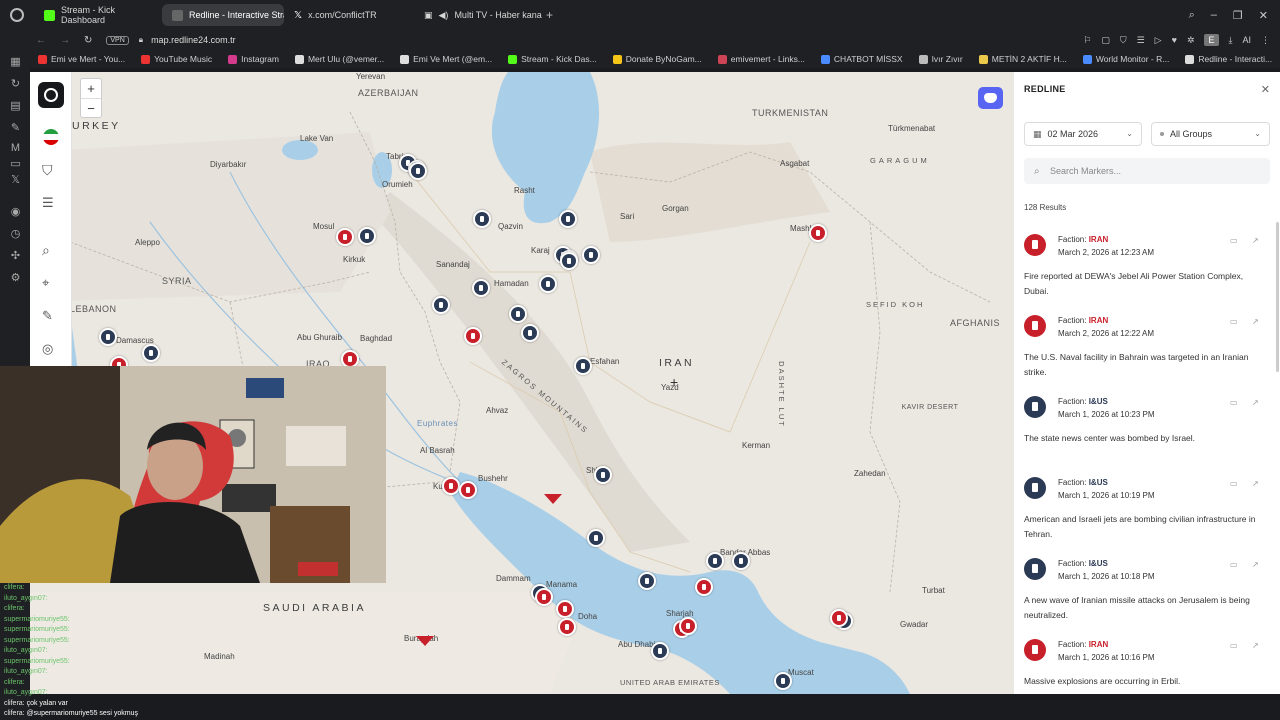  Describe the element at coordinates (98, 15) in the screenshot. I see `tab-kick-dashboard: Stream - Kick Dashboard` at that location.